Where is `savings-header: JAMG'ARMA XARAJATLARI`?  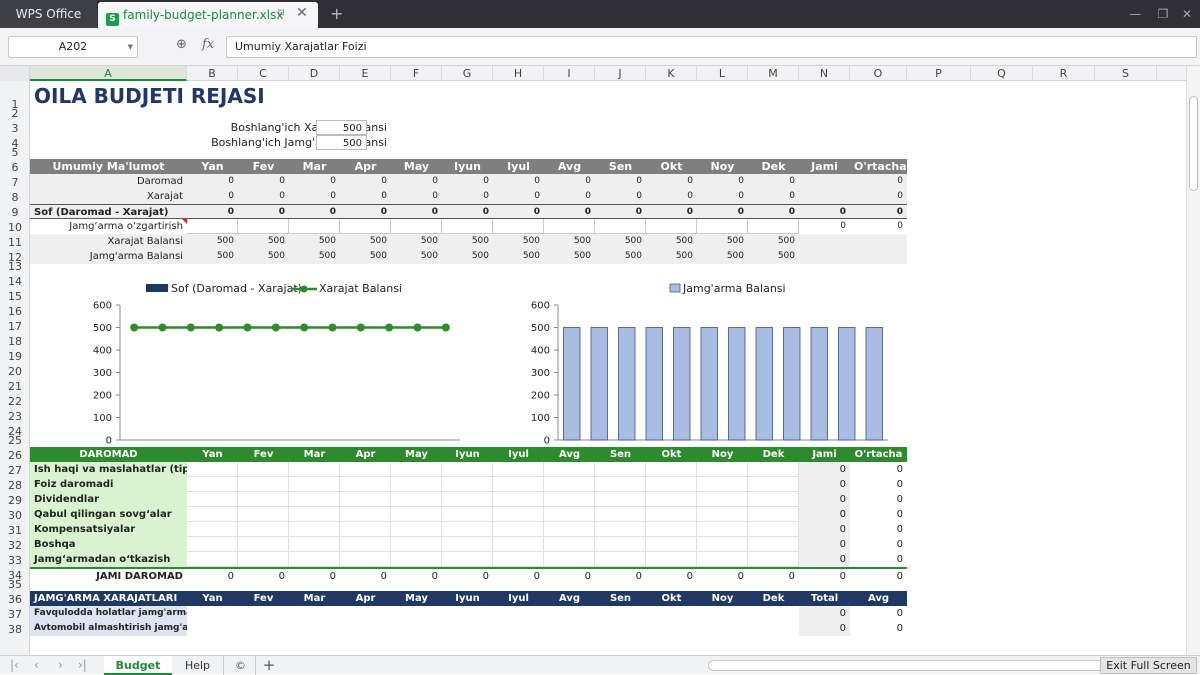 savings-header: JAMG'ARMA XARAJATLARI is located at coordinates (108, 598).